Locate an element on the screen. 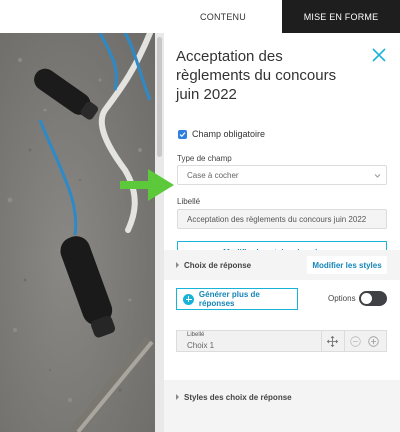 This screenshot has width=400, height=432. options-toggle is located at coordinates (373, 298).